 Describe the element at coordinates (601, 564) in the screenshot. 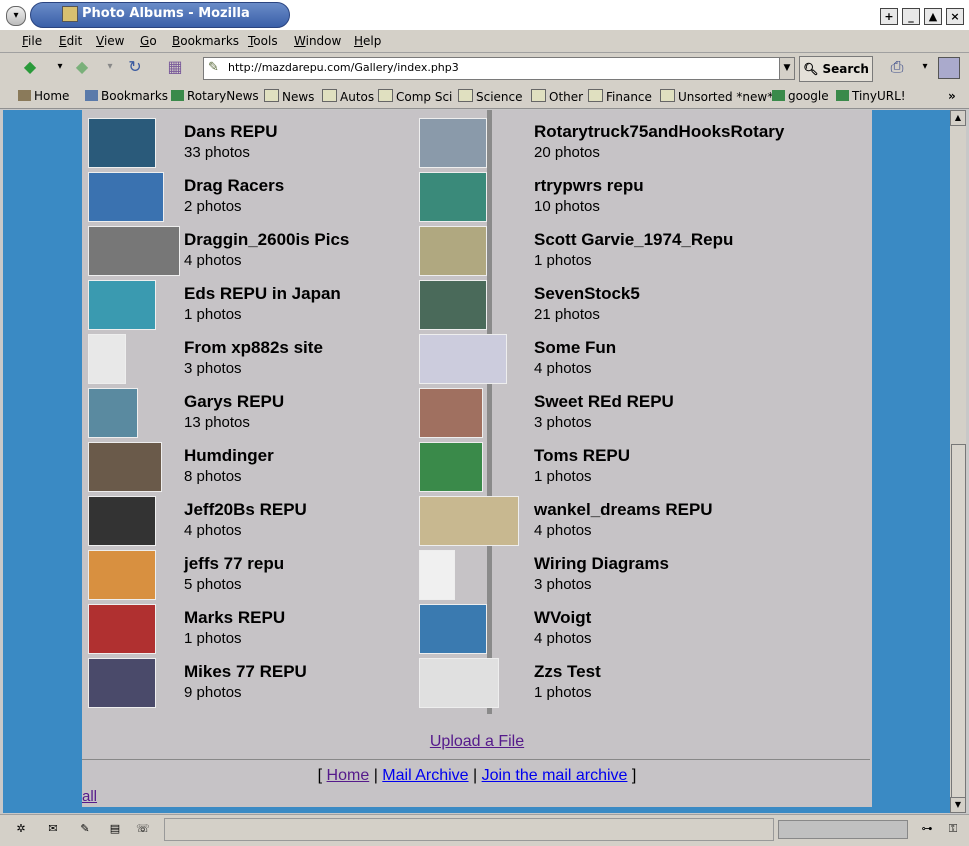

I see `album-name: Wiring Diagrams` at that location.